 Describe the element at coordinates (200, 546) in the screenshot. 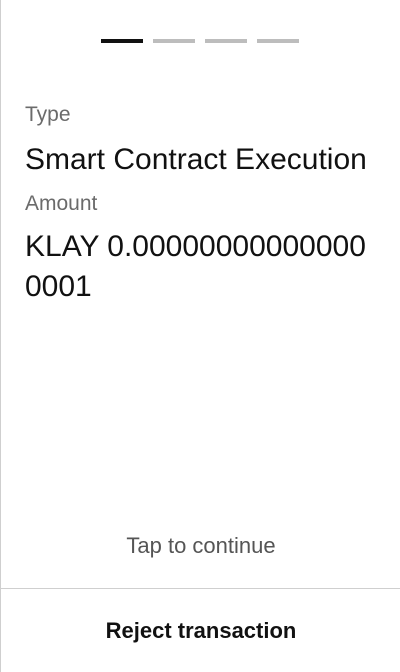

I see `tap-to-continue-hint: Tap to continue` at that location.